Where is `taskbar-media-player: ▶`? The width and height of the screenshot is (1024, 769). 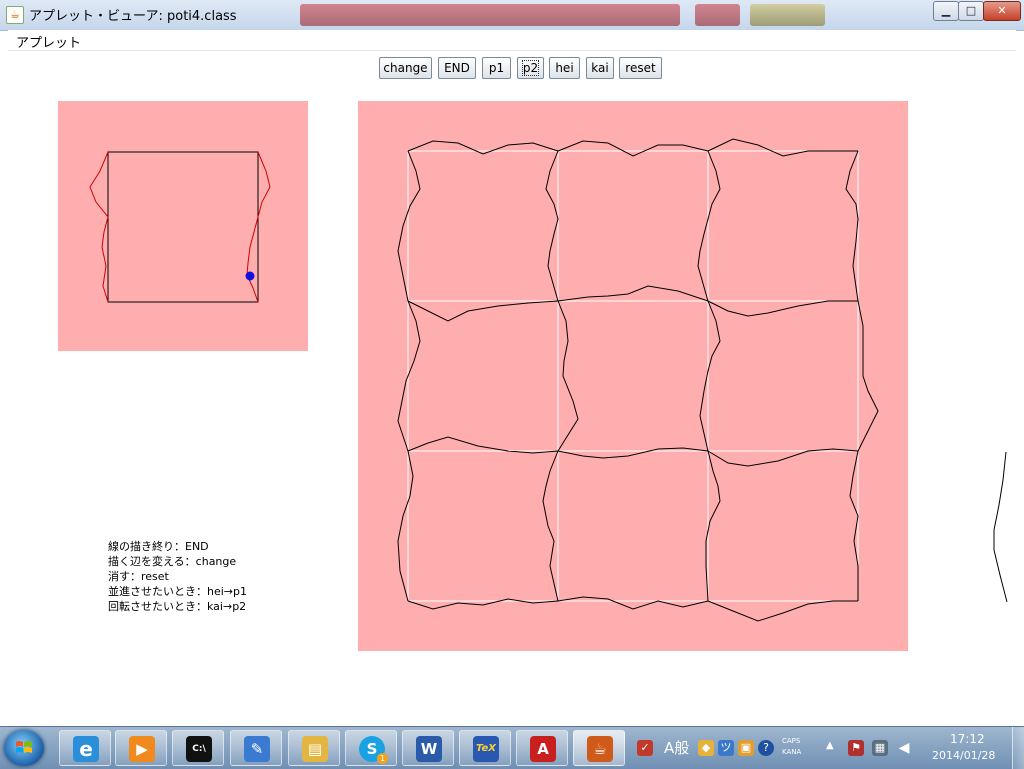 taskbar-media-player: ▶ is located at coordinates (141, 748).